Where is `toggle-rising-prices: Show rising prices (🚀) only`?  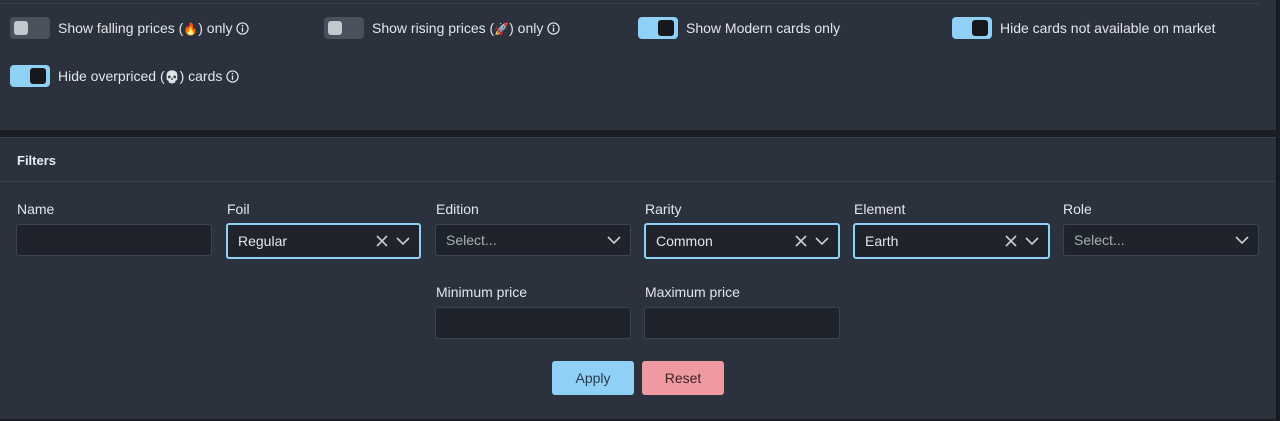 toggle-rising-prices: Show rising prices (🚀) only is located at coordinates (442, 28).